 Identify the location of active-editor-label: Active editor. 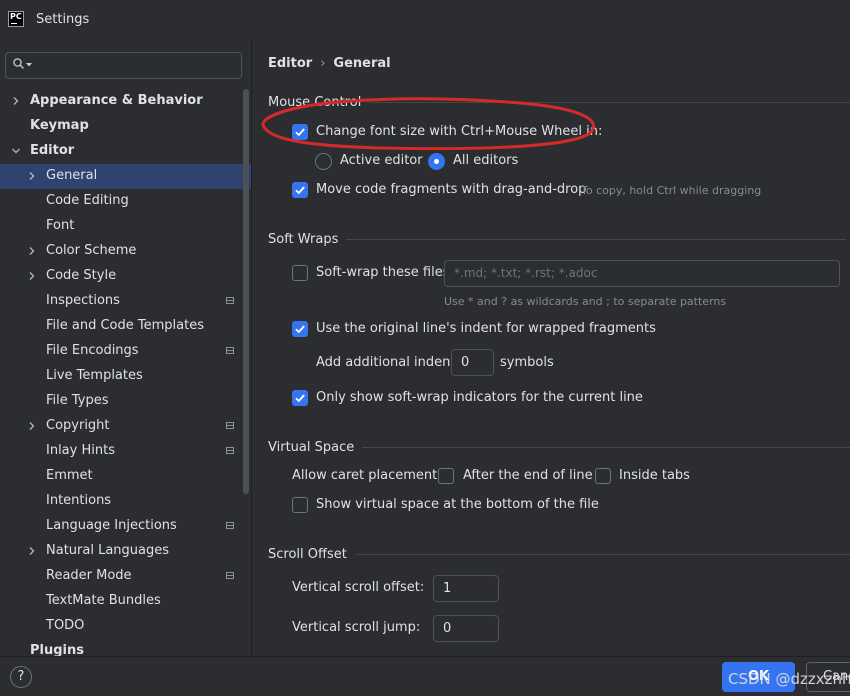
(381, 160).